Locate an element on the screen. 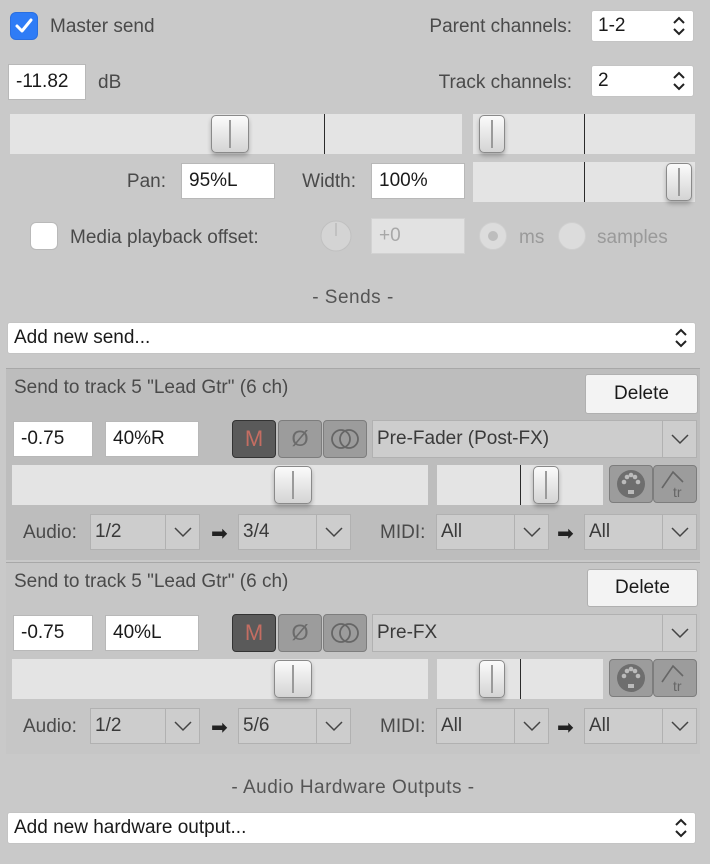 This screenshot has width=710, height=864. envelope-icon: tr is located at coordinates (672, 679).